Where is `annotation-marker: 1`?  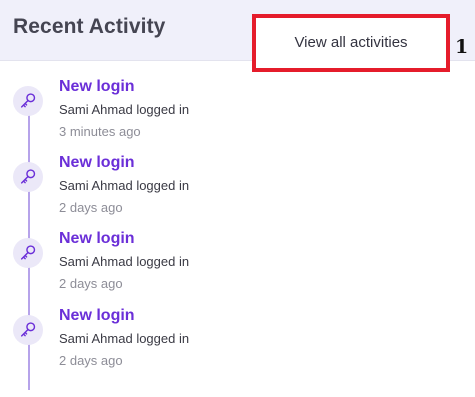 annotation-marker: 1 is located at coordinates (462, 47).